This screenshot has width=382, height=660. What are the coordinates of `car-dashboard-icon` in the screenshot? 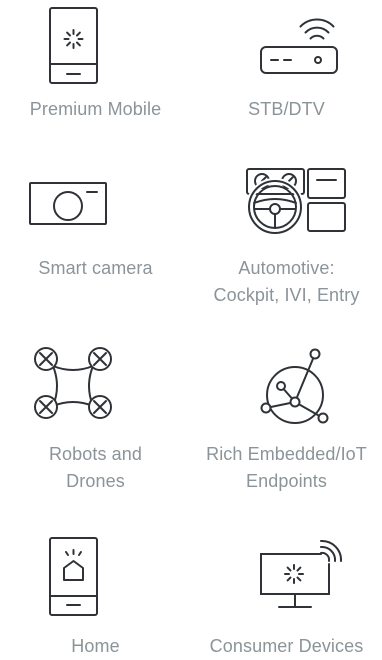 It's located at (286, 215).